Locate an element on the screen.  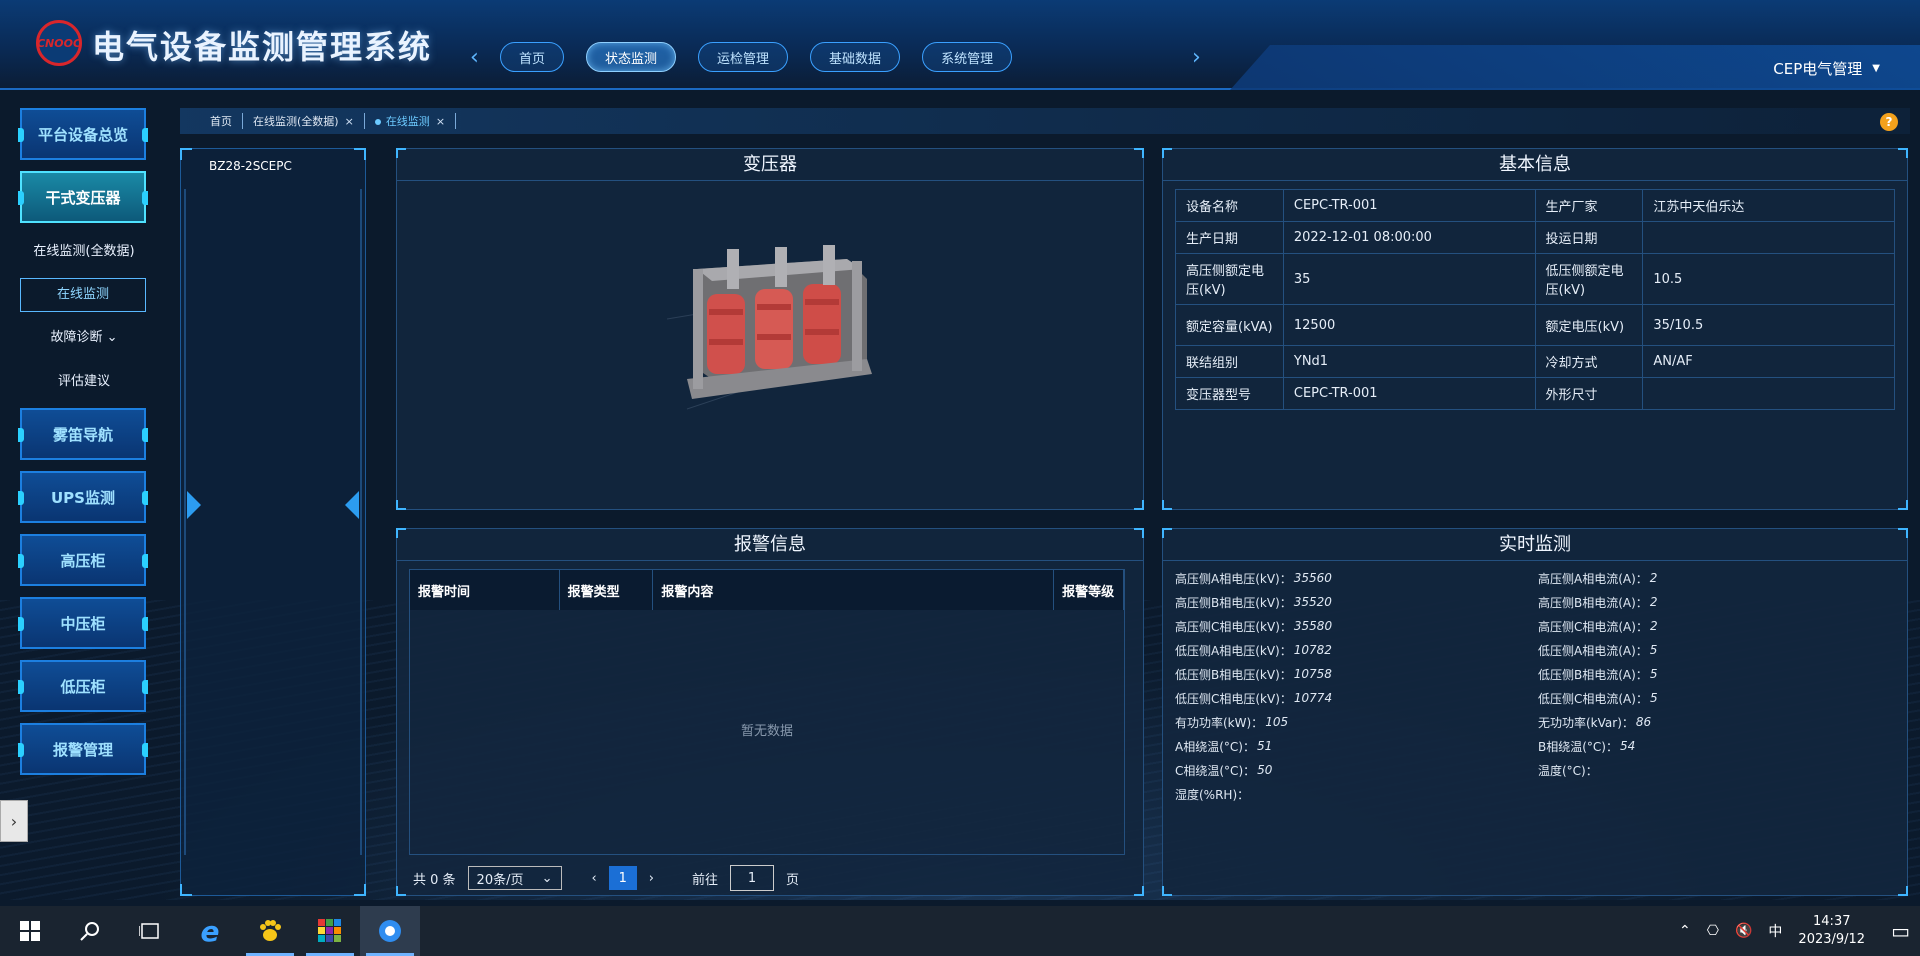
search-icon is located at coordinates (90, 931).